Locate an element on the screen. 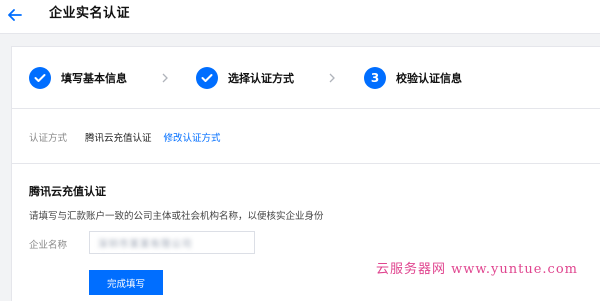 The width and height of the screenshot is (600, 301). step-3-label: 校验认证信息 is located at coordinates (429, 78).